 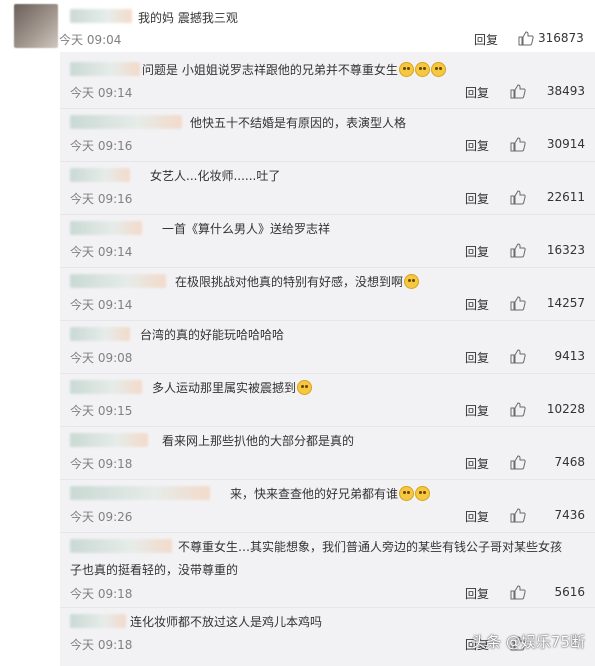 I want to click on like-count: 316873, so click(x=561, y=38).